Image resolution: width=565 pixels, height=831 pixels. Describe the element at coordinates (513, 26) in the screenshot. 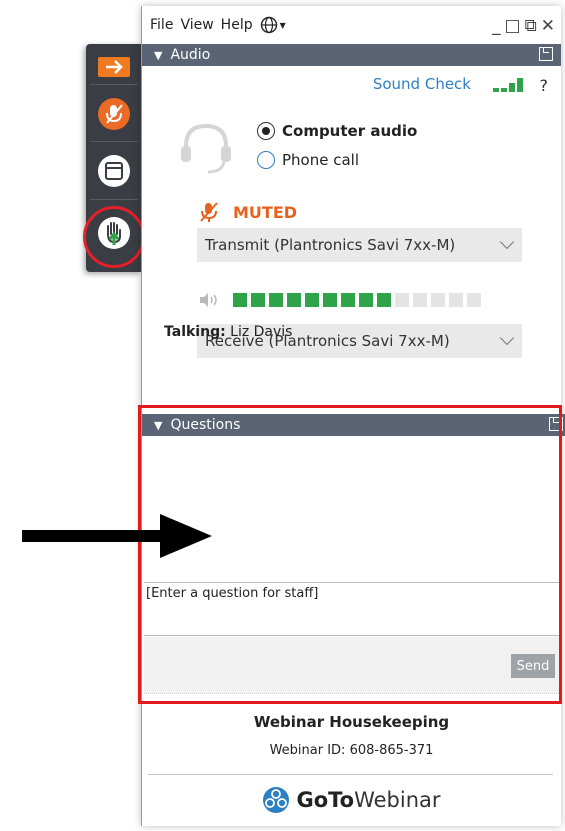

I see `restore-button: □` at that location.